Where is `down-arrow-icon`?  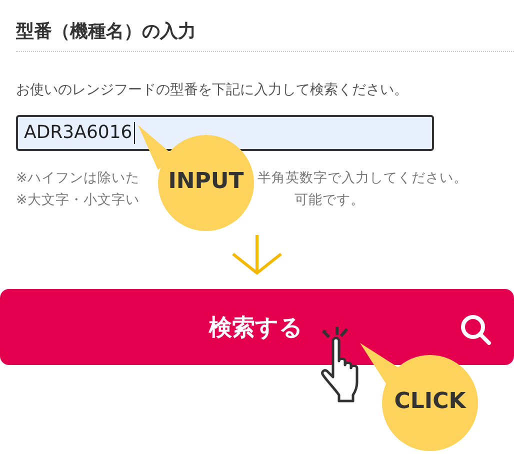
down-arrow-icon is located at coordinates (257, 255).